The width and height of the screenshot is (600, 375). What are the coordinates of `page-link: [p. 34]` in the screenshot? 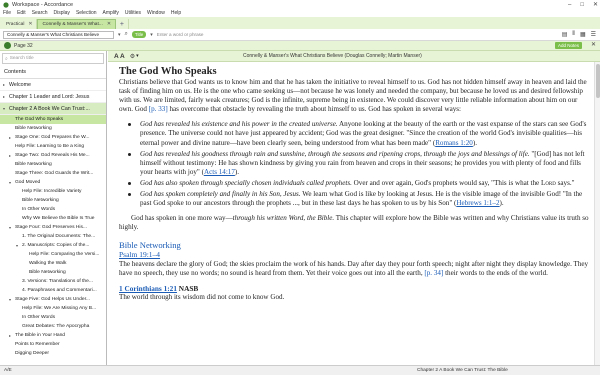 It's located at (433, 273).